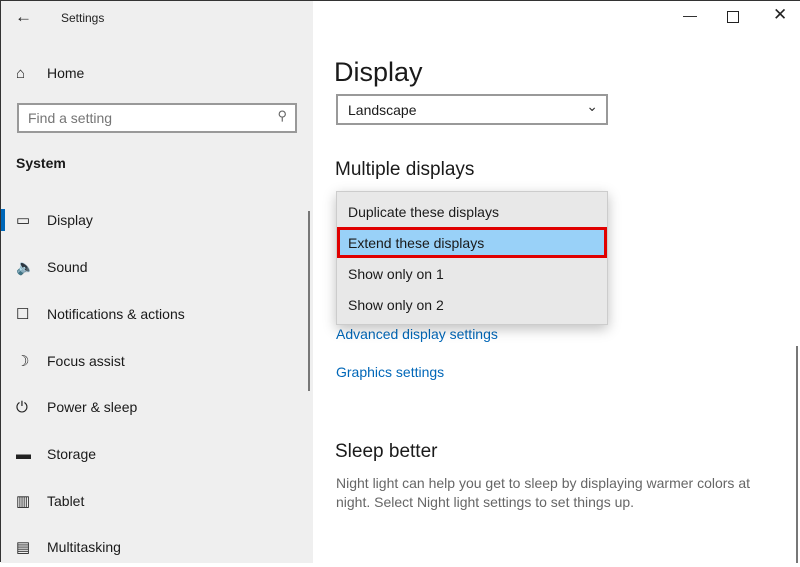 This screenshot has height=567, width=800. Describe the element at coordinates (472, 211) in the screenshot. I see `menu-option-duplicate: Duplicate these displays` at that location.